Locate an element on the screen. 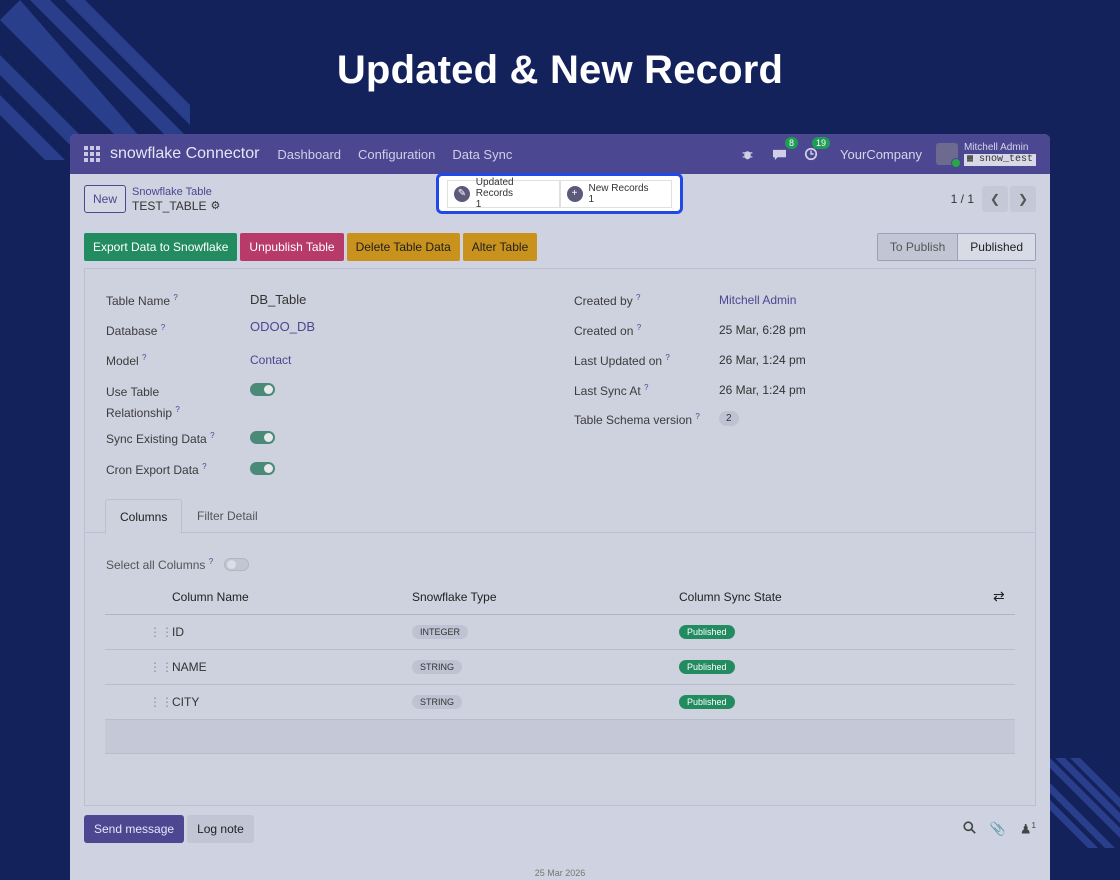  tab-filter-detail: Filter Detail is located at coordinates (227, 516).